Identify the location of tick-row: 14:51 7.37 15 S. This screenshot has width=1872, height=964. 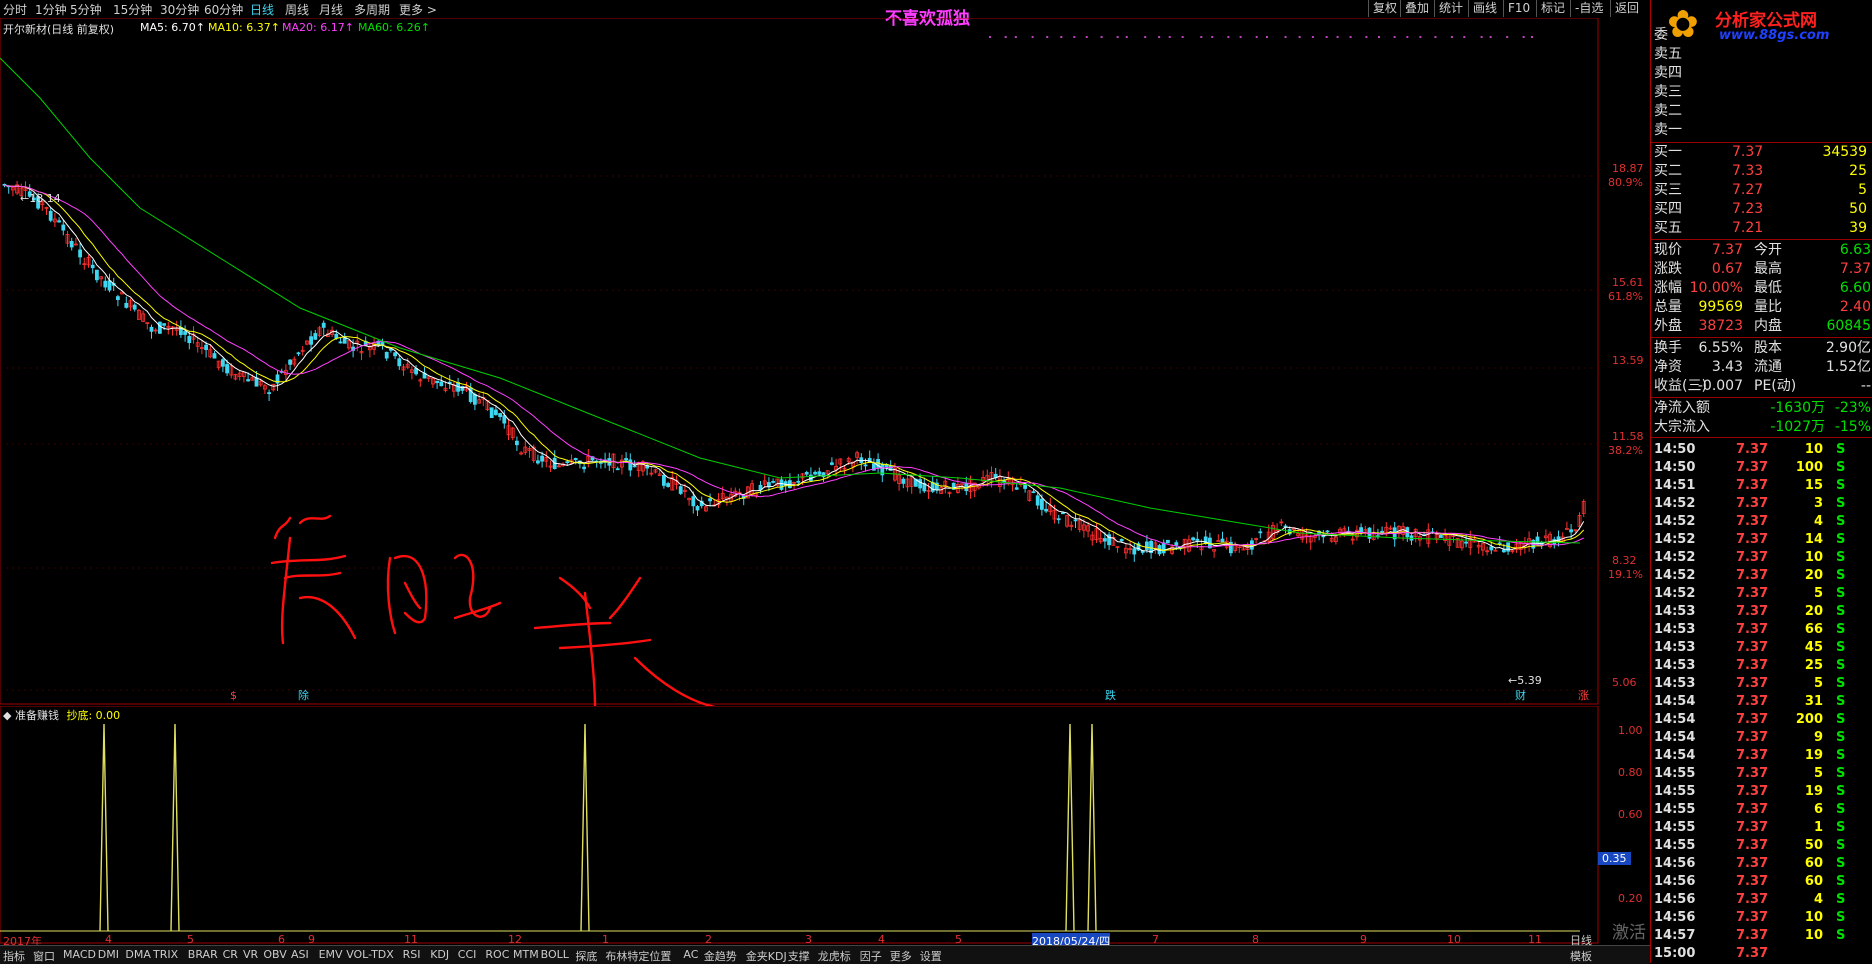
(1763, 486).